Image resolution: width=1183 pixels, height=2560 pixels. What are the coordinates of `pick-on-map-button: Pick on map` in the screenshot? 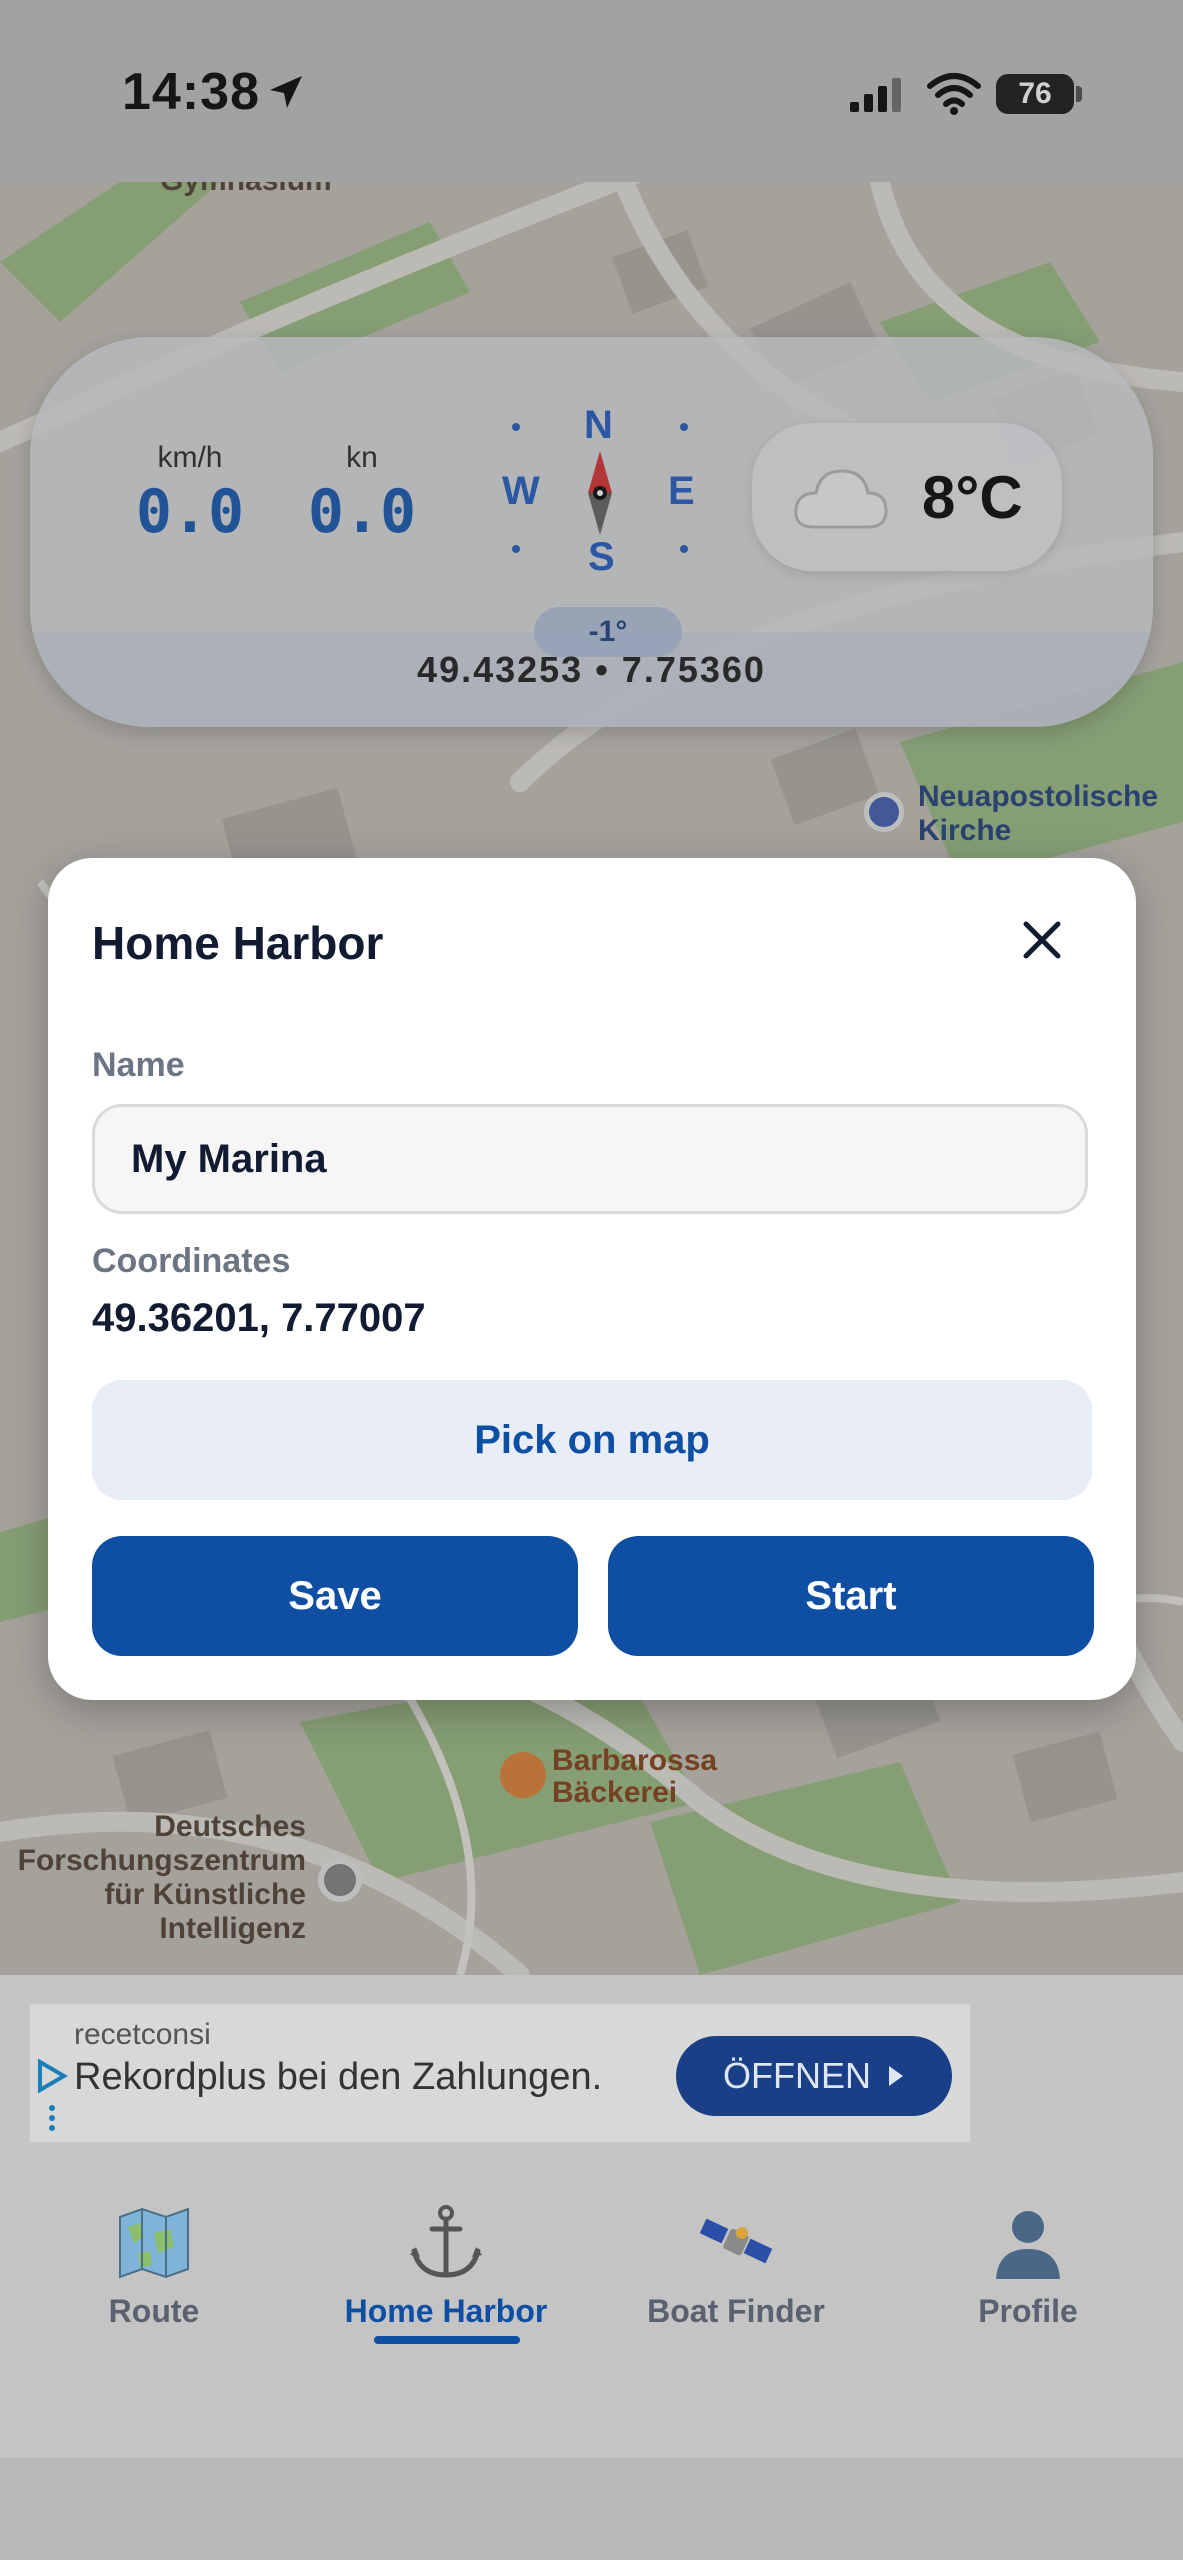 It's located at (592, 1440).